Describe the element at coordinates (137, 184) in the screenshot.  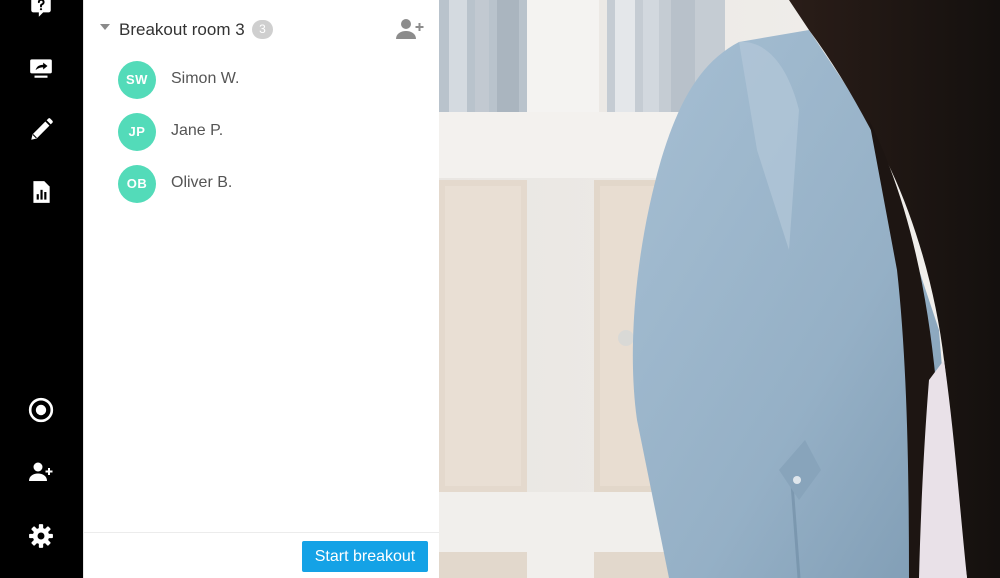
I see `avatar: OB` at that location.